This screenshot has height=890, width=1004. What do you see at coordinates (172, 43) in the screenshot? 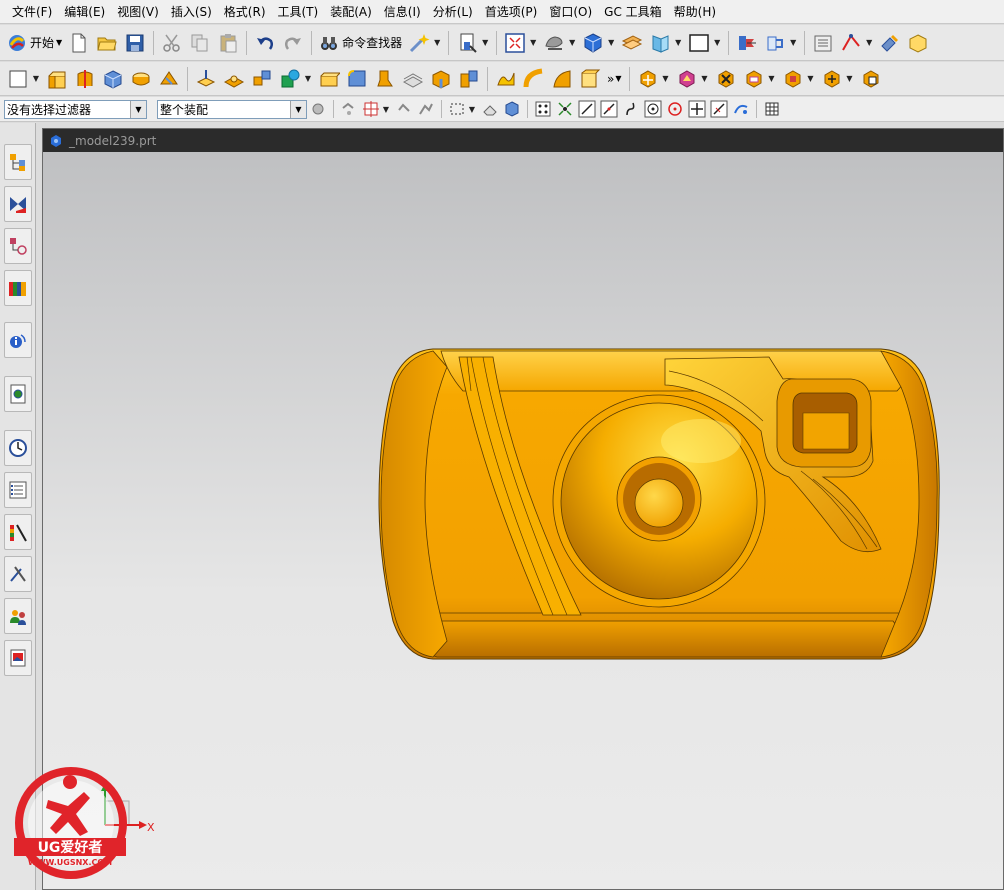
I see `cut-button` at bounding box center [172, 43].